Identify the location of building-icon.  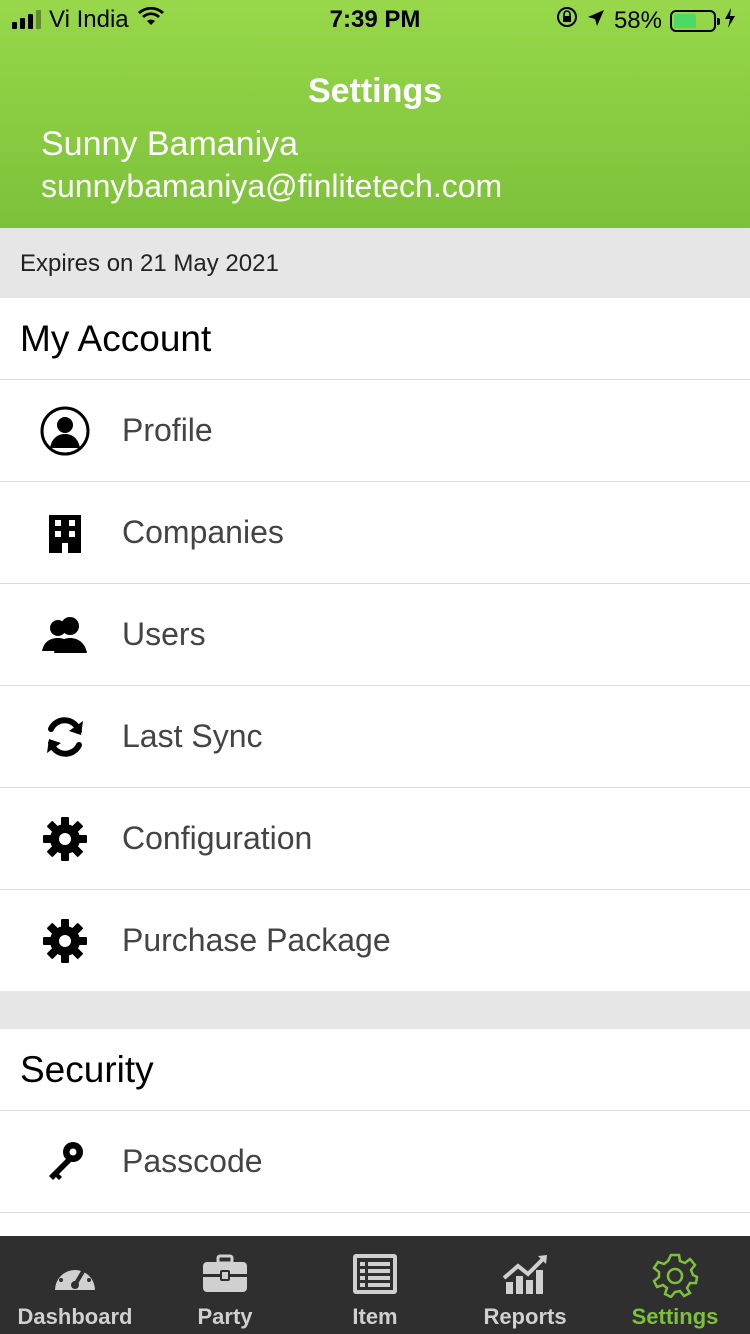
(61, 533).